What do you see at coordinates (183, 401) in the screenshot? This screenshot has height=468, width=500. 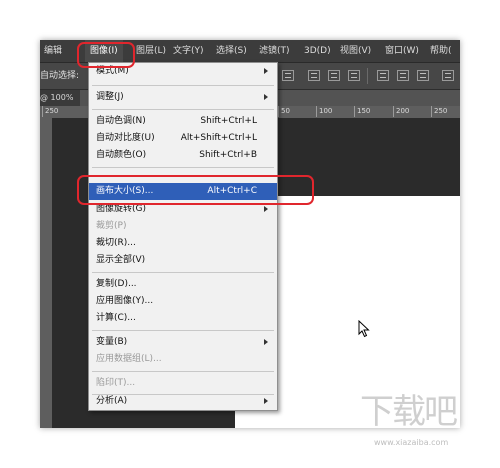 I see `menu-item-analysis: 分析(A)` at bounding box center [183, 401].